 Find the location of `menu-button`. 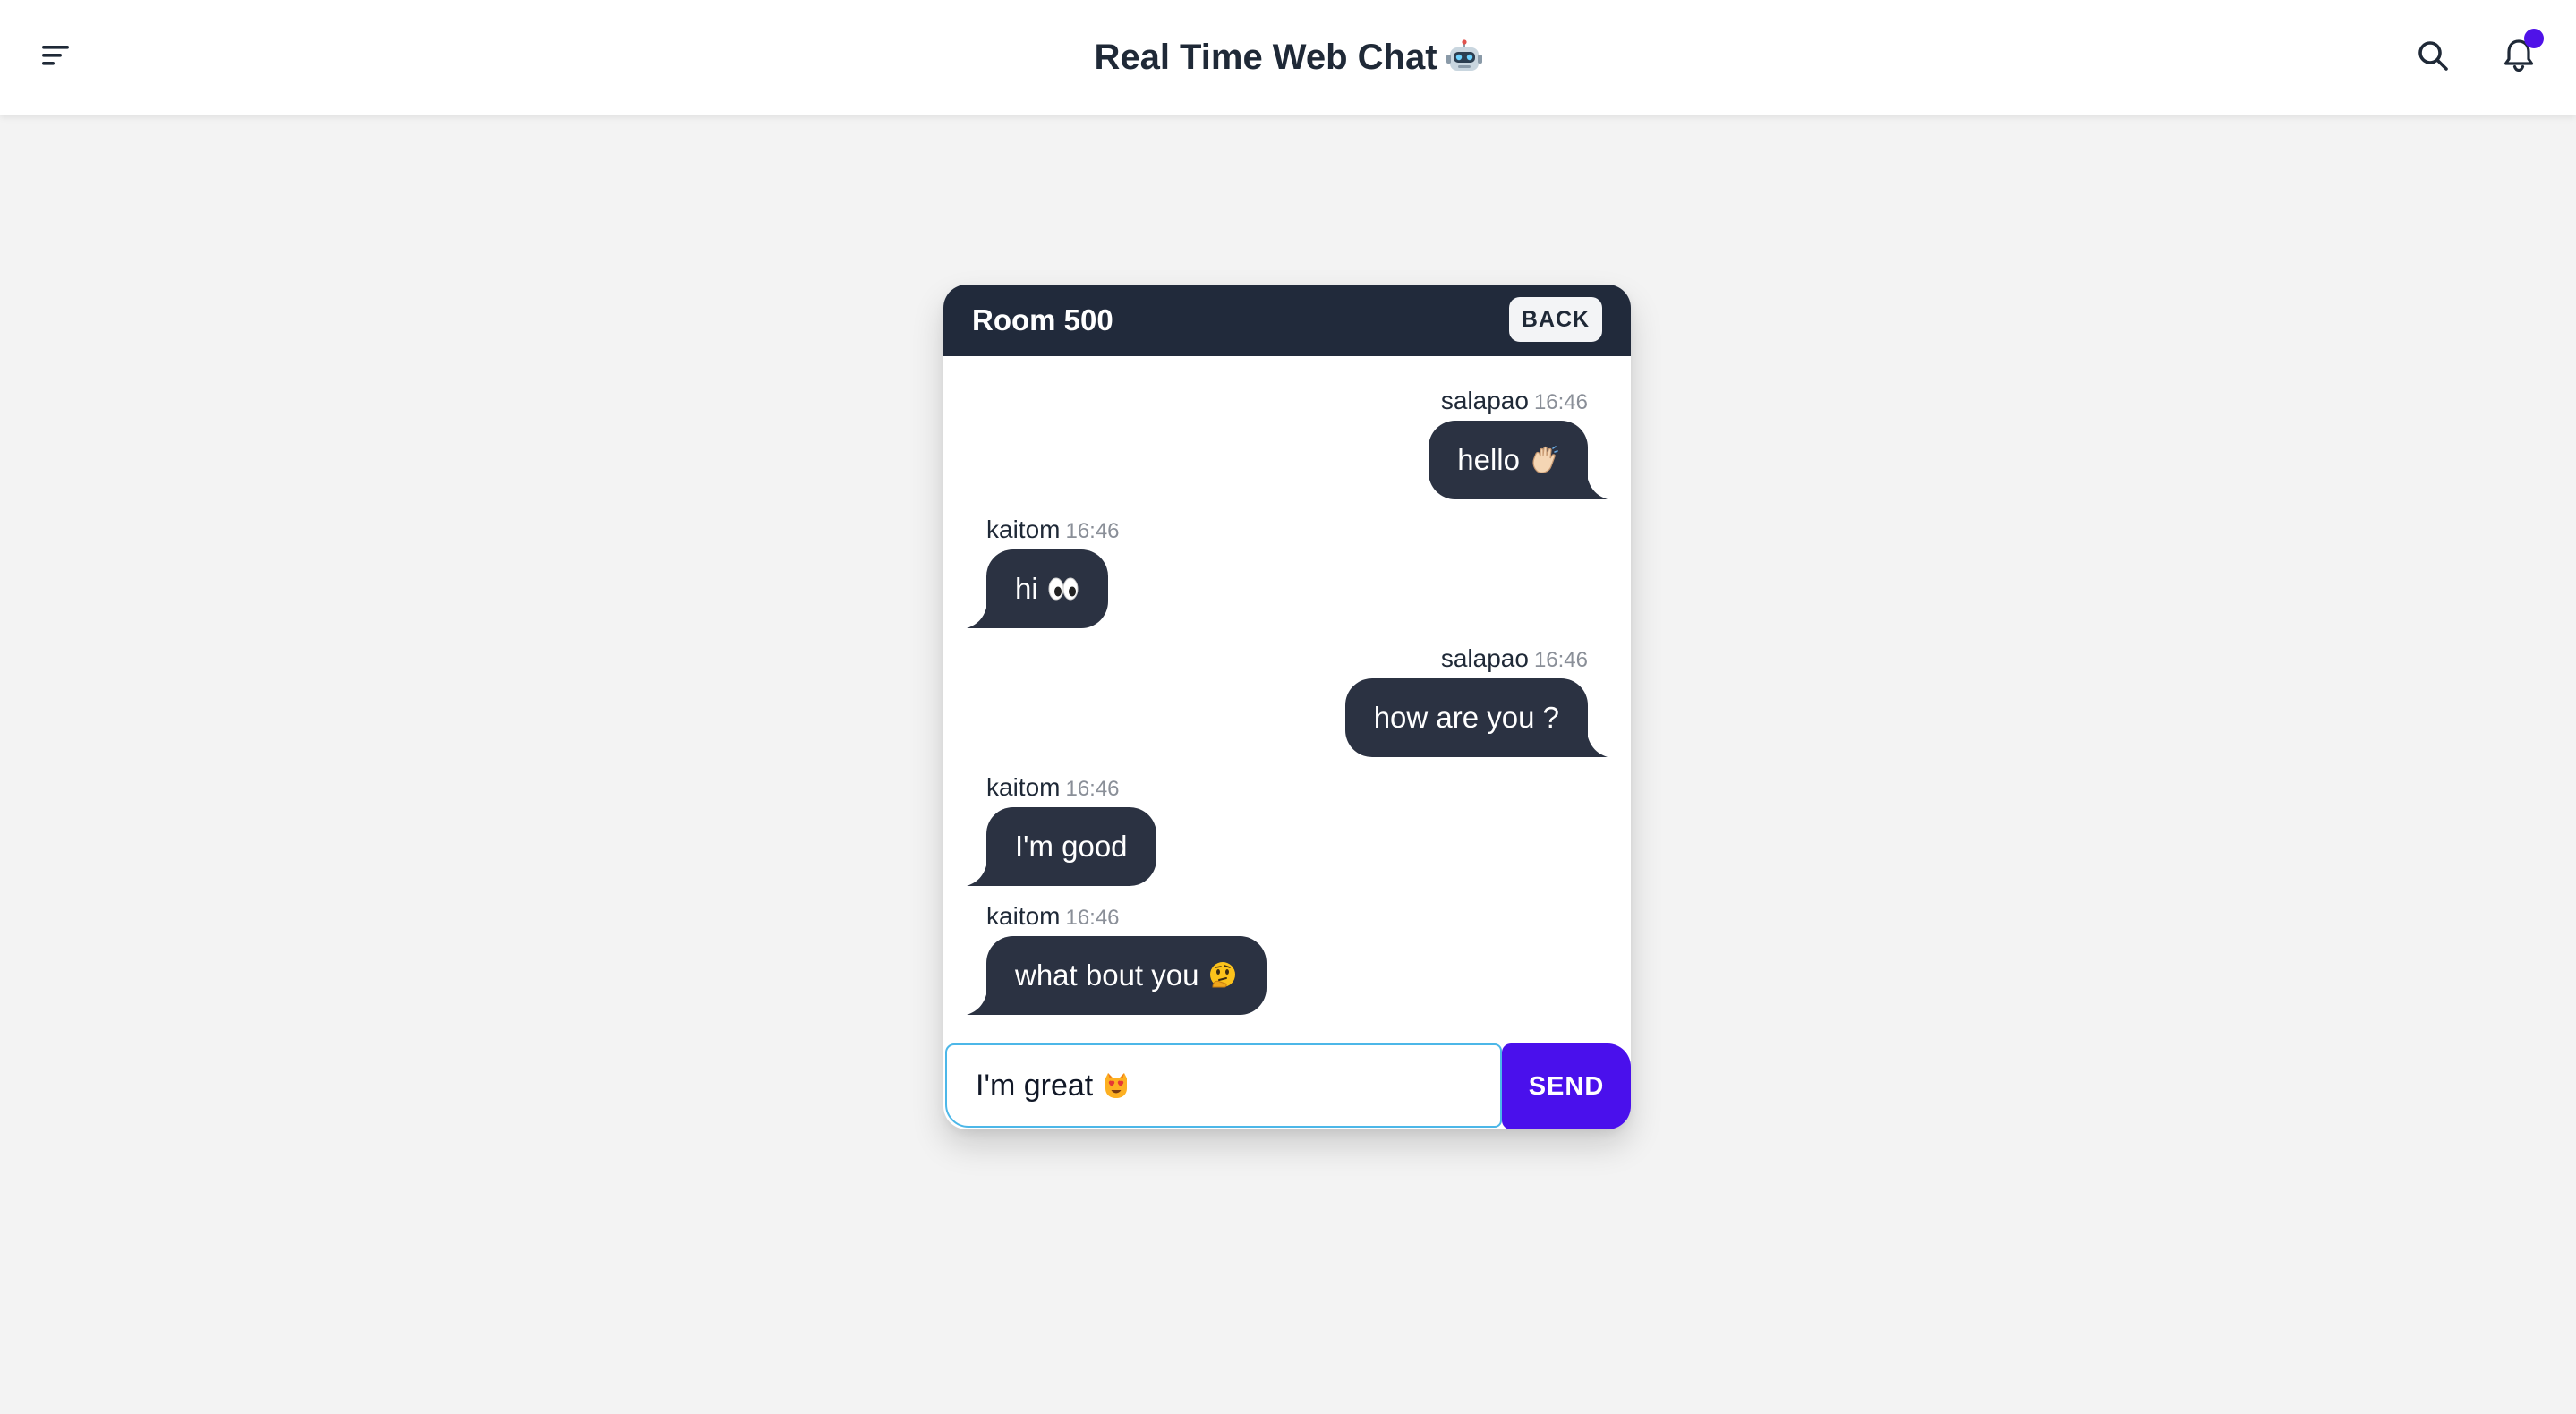

menu-button is located at coordinates (55, 57).